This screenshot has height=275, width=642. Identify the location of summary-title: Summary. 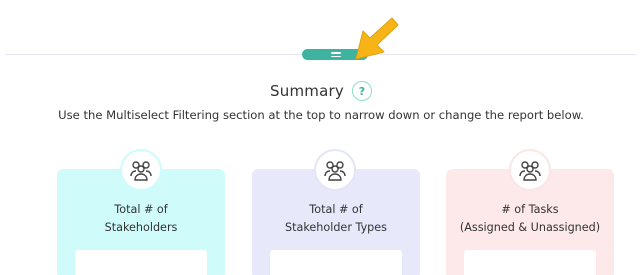
(307, 91).